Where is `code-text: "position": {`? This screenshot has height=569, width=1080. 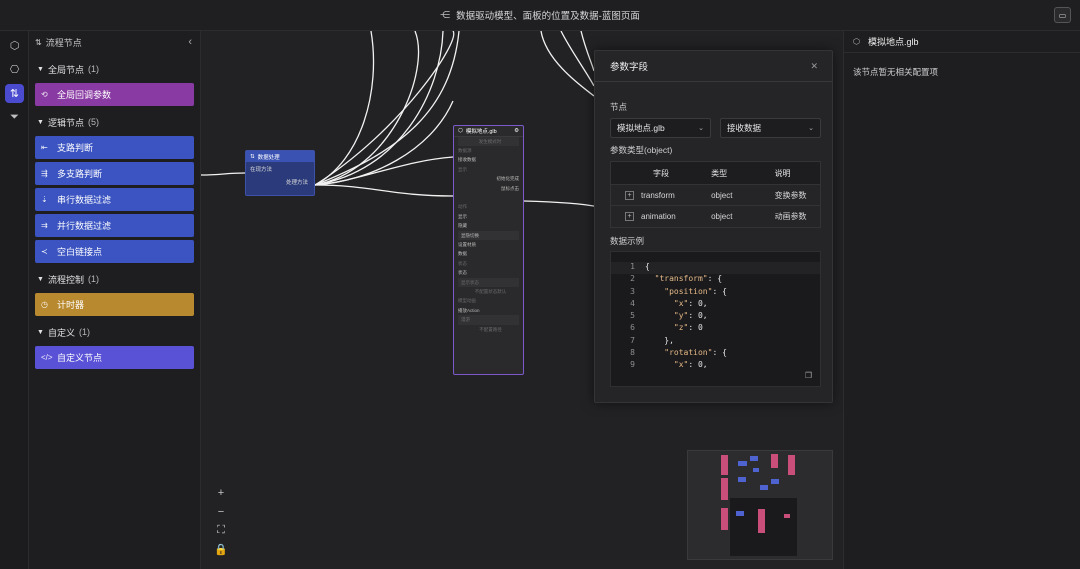 code-text: "position": { is located at coordinates (695, 291).